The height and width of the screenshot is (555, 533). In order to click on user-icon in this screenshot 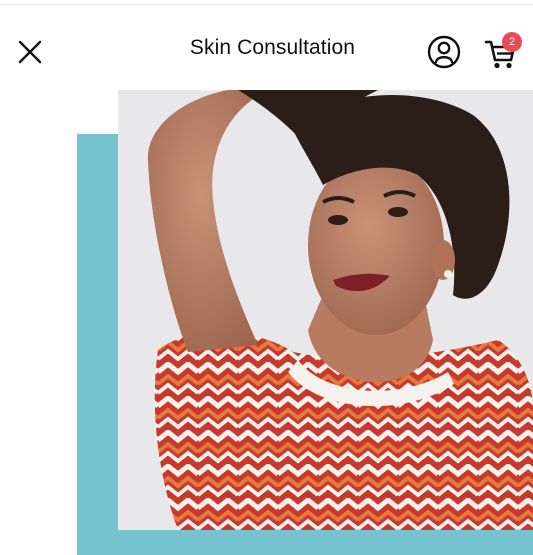, I will do `click(444, 52)`.